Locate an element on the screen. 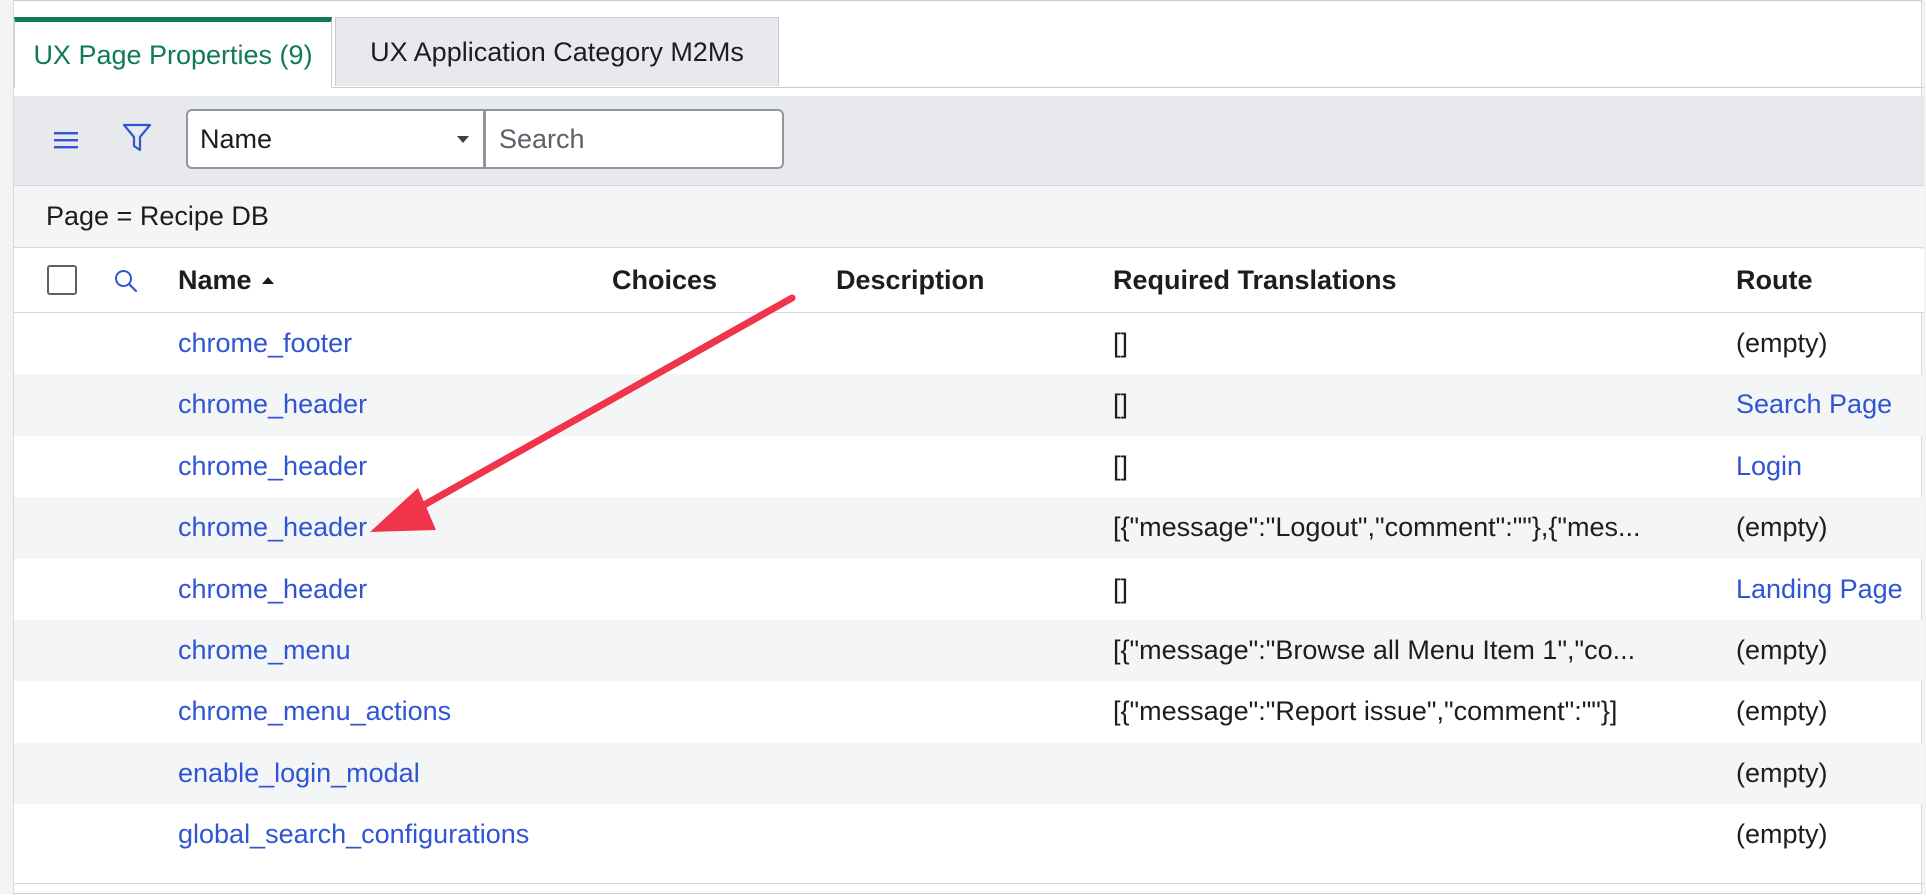 The width and height of the screenshot is (1926, 896). funnel-icon is located at coordinates (137, 137).